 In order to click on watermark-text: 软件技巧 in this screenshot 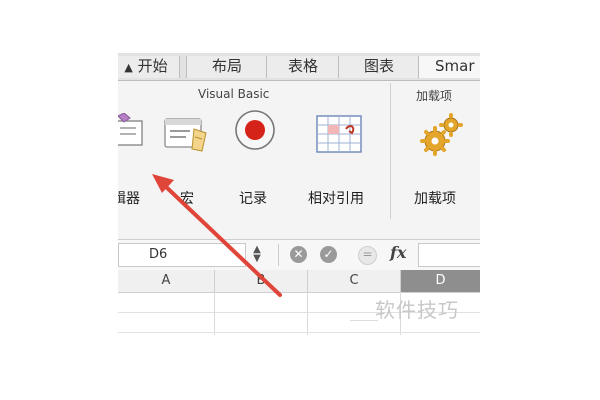, I will do `click(417, 310)`.